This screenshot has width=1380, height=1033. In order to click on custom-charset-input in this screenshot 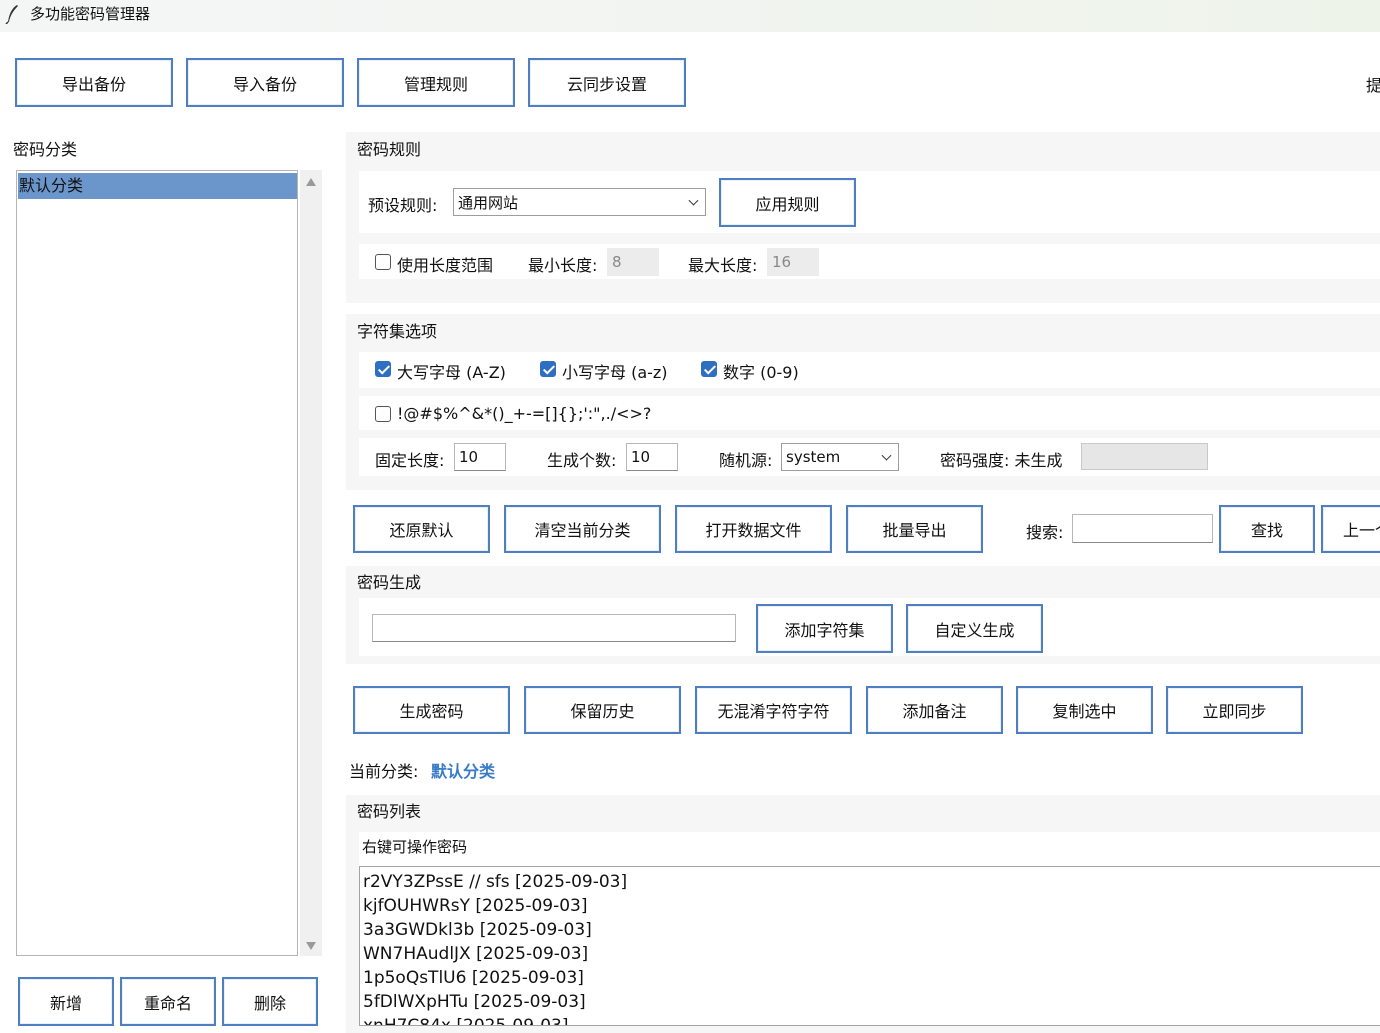, I will do `click(554, 628)`.